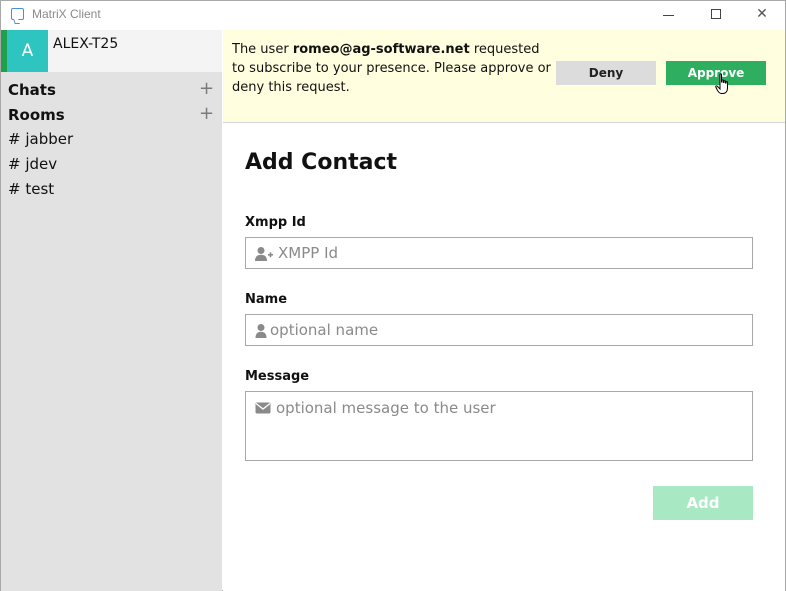  Describe the element at coordinates (275, 222) in the screenshot. I see `xmpp-id-label: Xmpp Id` at that location.